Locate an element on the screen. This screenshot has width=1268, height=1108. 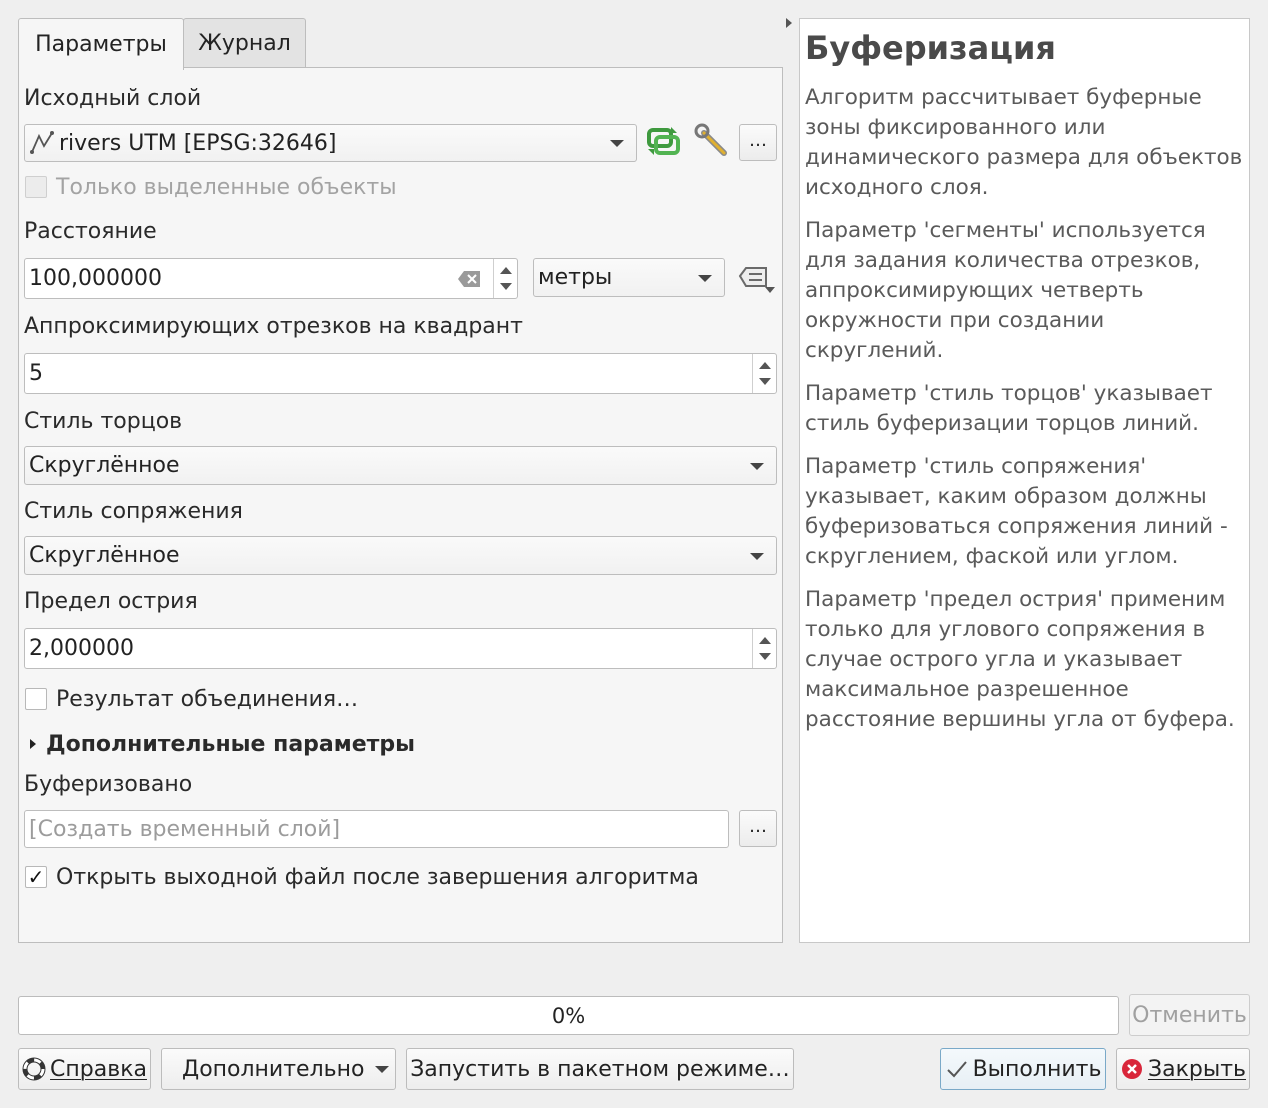
miter-limit-spinner is located at coordinates (764, 648).